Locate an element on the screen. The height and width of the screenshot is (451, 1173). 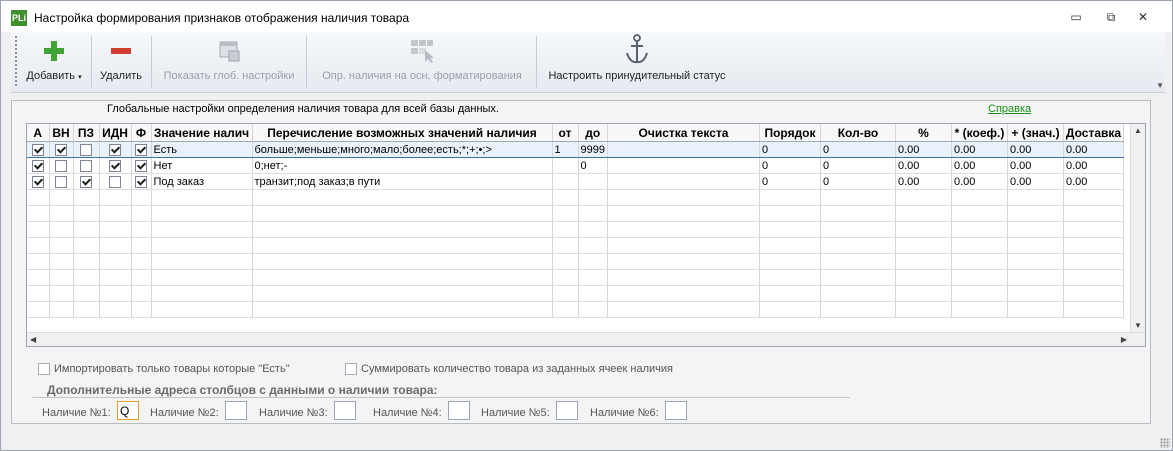
column-header: Перечисление возможных значений наличия is located at coordinates (402, 133).